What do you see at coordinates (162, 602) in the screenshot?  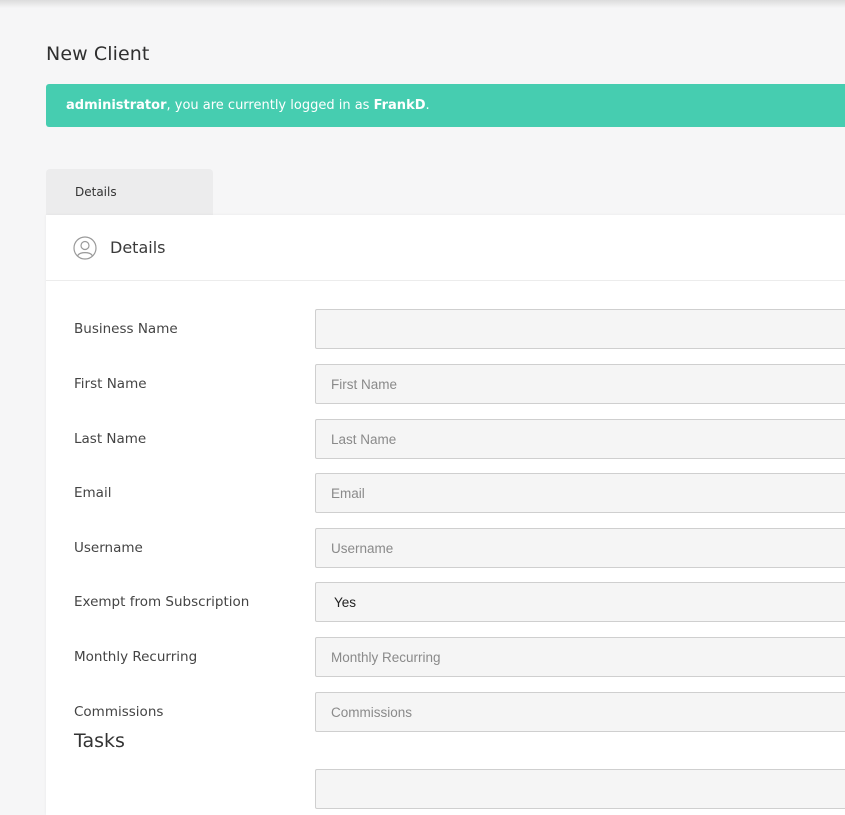 I see `exempt-subscription-label: Exempt from Subscription` at bounding box center [162, 602].